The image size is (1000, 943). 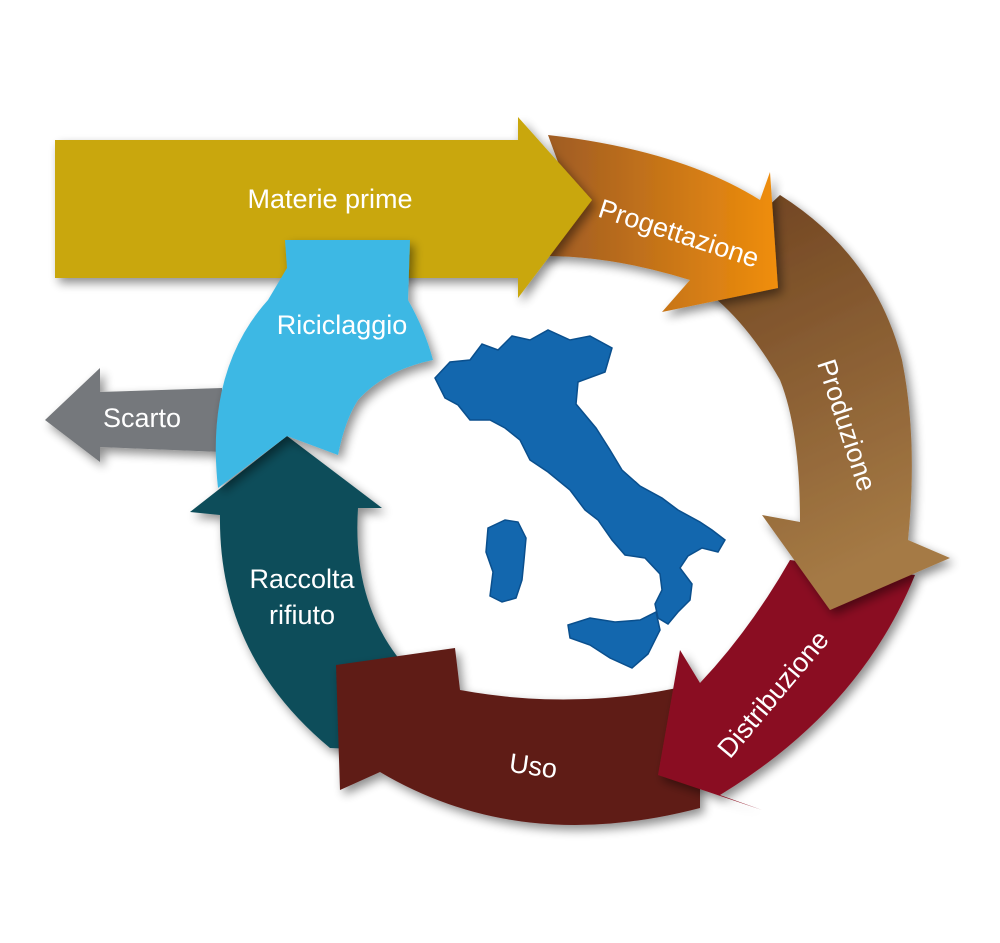 I want to click on label-raw-materials: Materie prime, so click(x=329, y=199).